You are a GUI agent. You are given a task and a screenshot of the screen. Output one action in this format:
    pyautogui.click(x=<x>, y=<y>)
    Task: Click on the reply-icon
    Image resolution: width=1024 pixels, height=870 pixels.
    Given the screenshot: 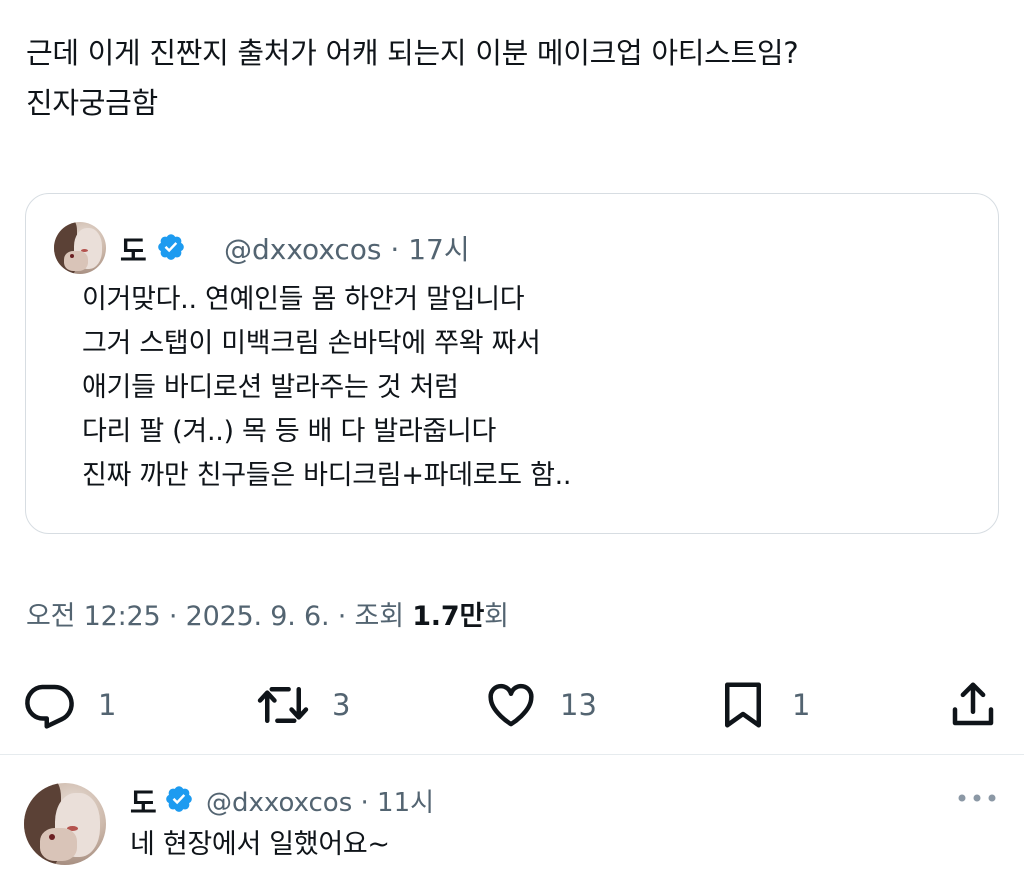 What is the action you would take?
    pyautogui.click(x=49, y=706)
    